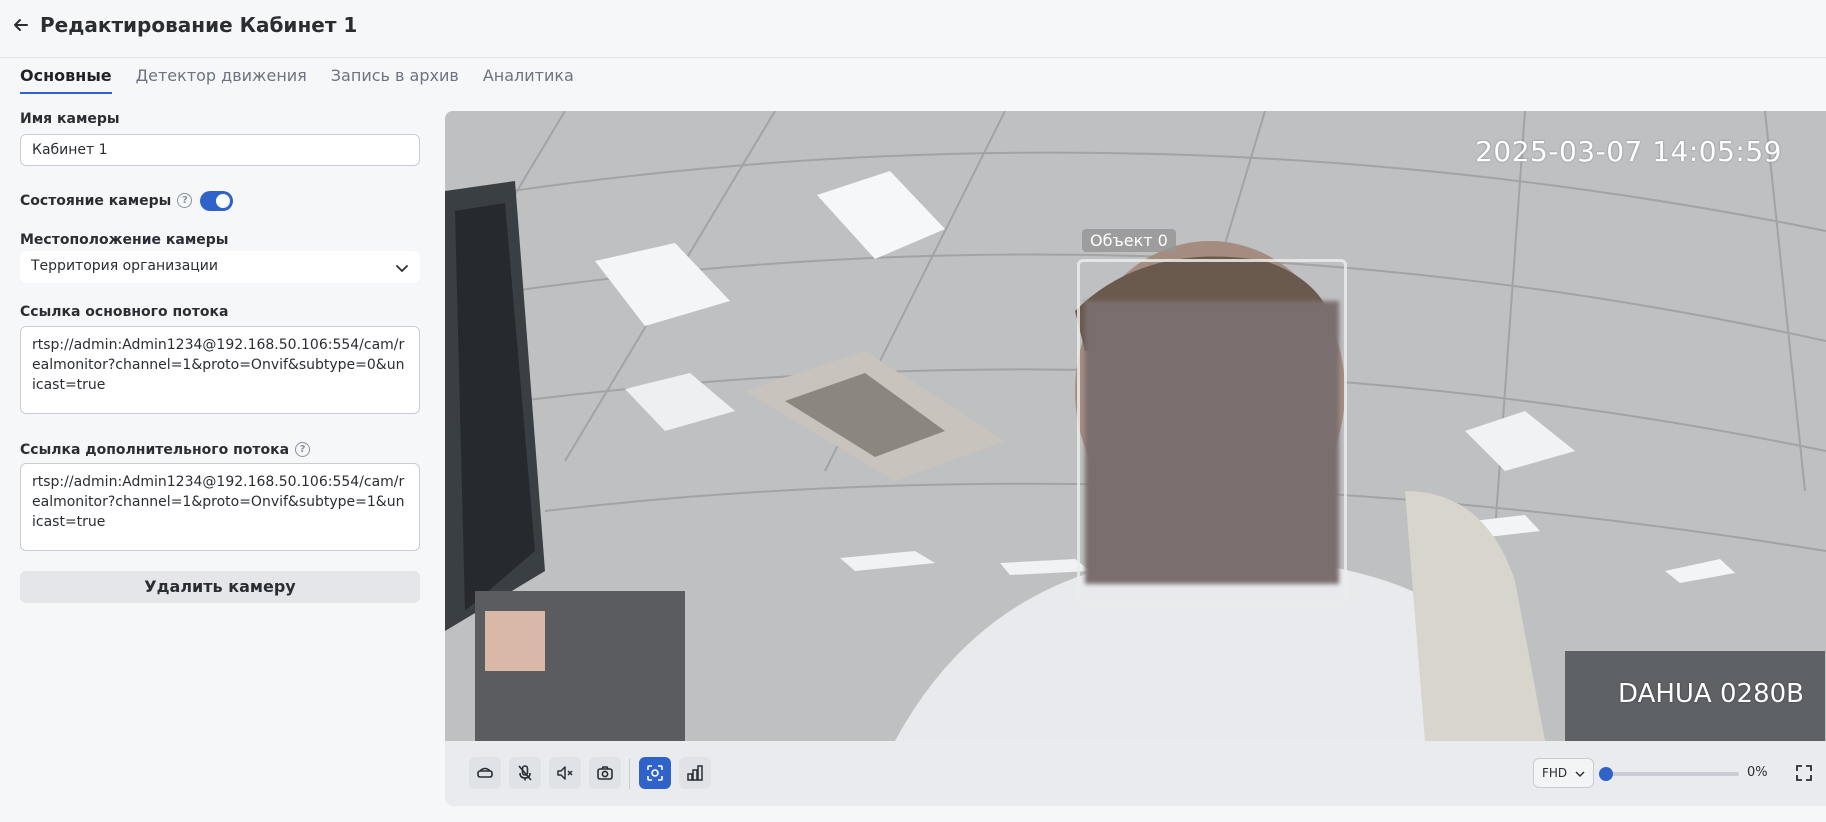 The width and height of the screenshot is (1826, 822). Describe the element at coordinates (1212, 433) in the screenshot. I see `detection-bounding-box` at that location.